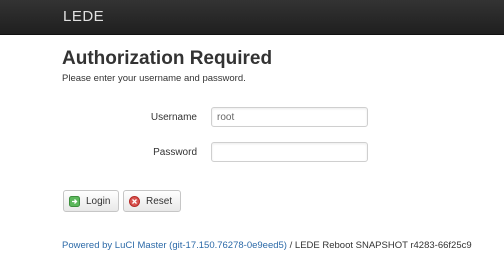 This screenshot has width=504, height=259. I want to click on reset-button-label: Reset, so click(159, 201).